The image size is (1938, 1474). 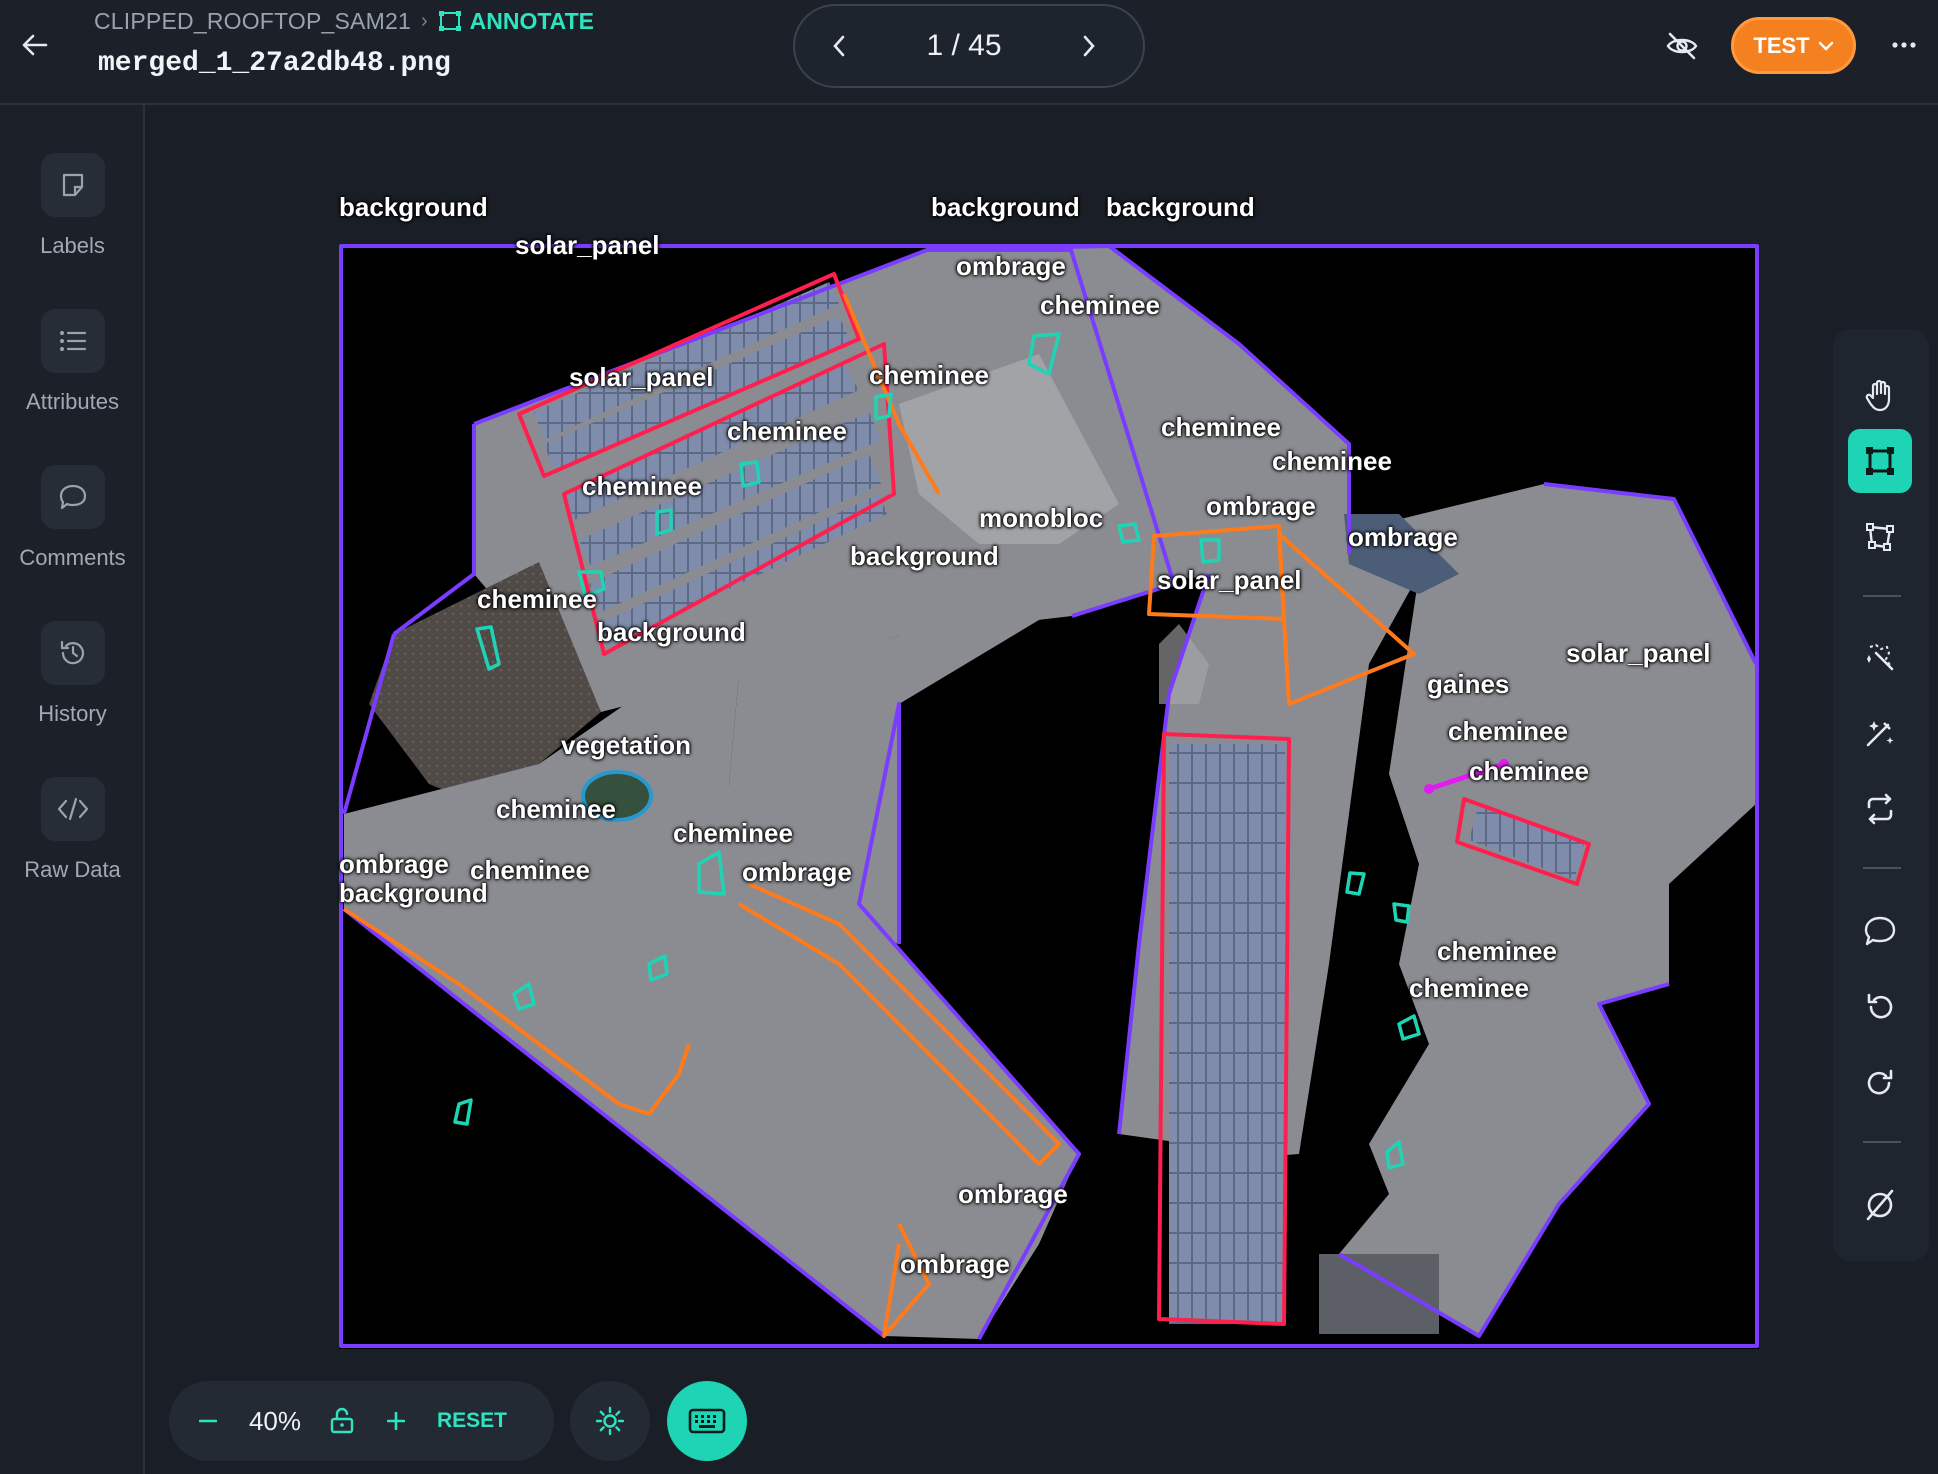 I want to click on auto-annotate-icon, so click(x=1880, y=734).